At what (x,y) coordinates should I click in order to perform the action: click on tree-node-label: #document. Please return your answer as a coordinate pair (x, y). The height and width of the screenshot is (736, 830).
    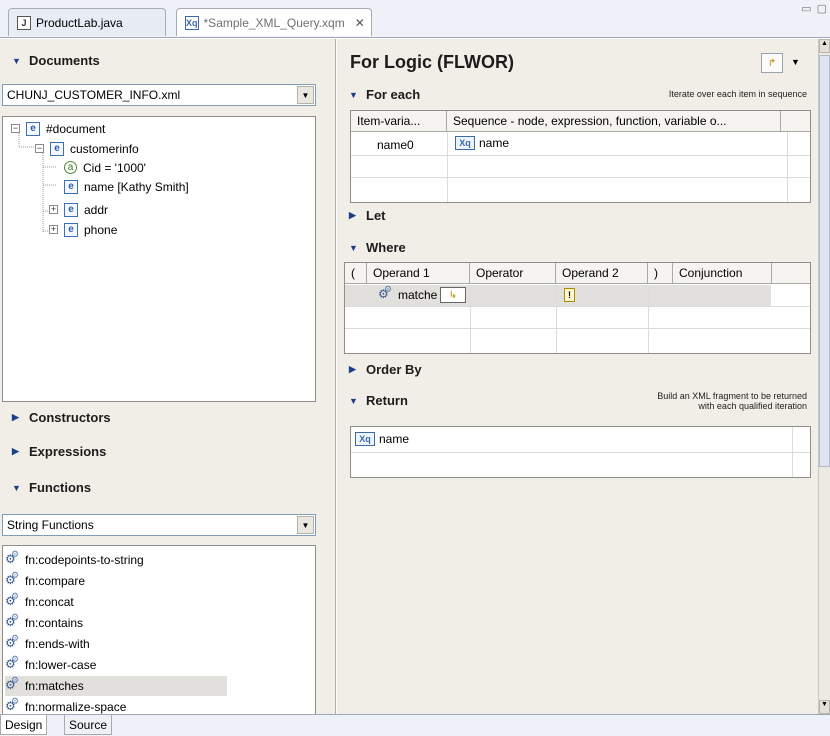
    Looking at the image, I should click on (76, 128).